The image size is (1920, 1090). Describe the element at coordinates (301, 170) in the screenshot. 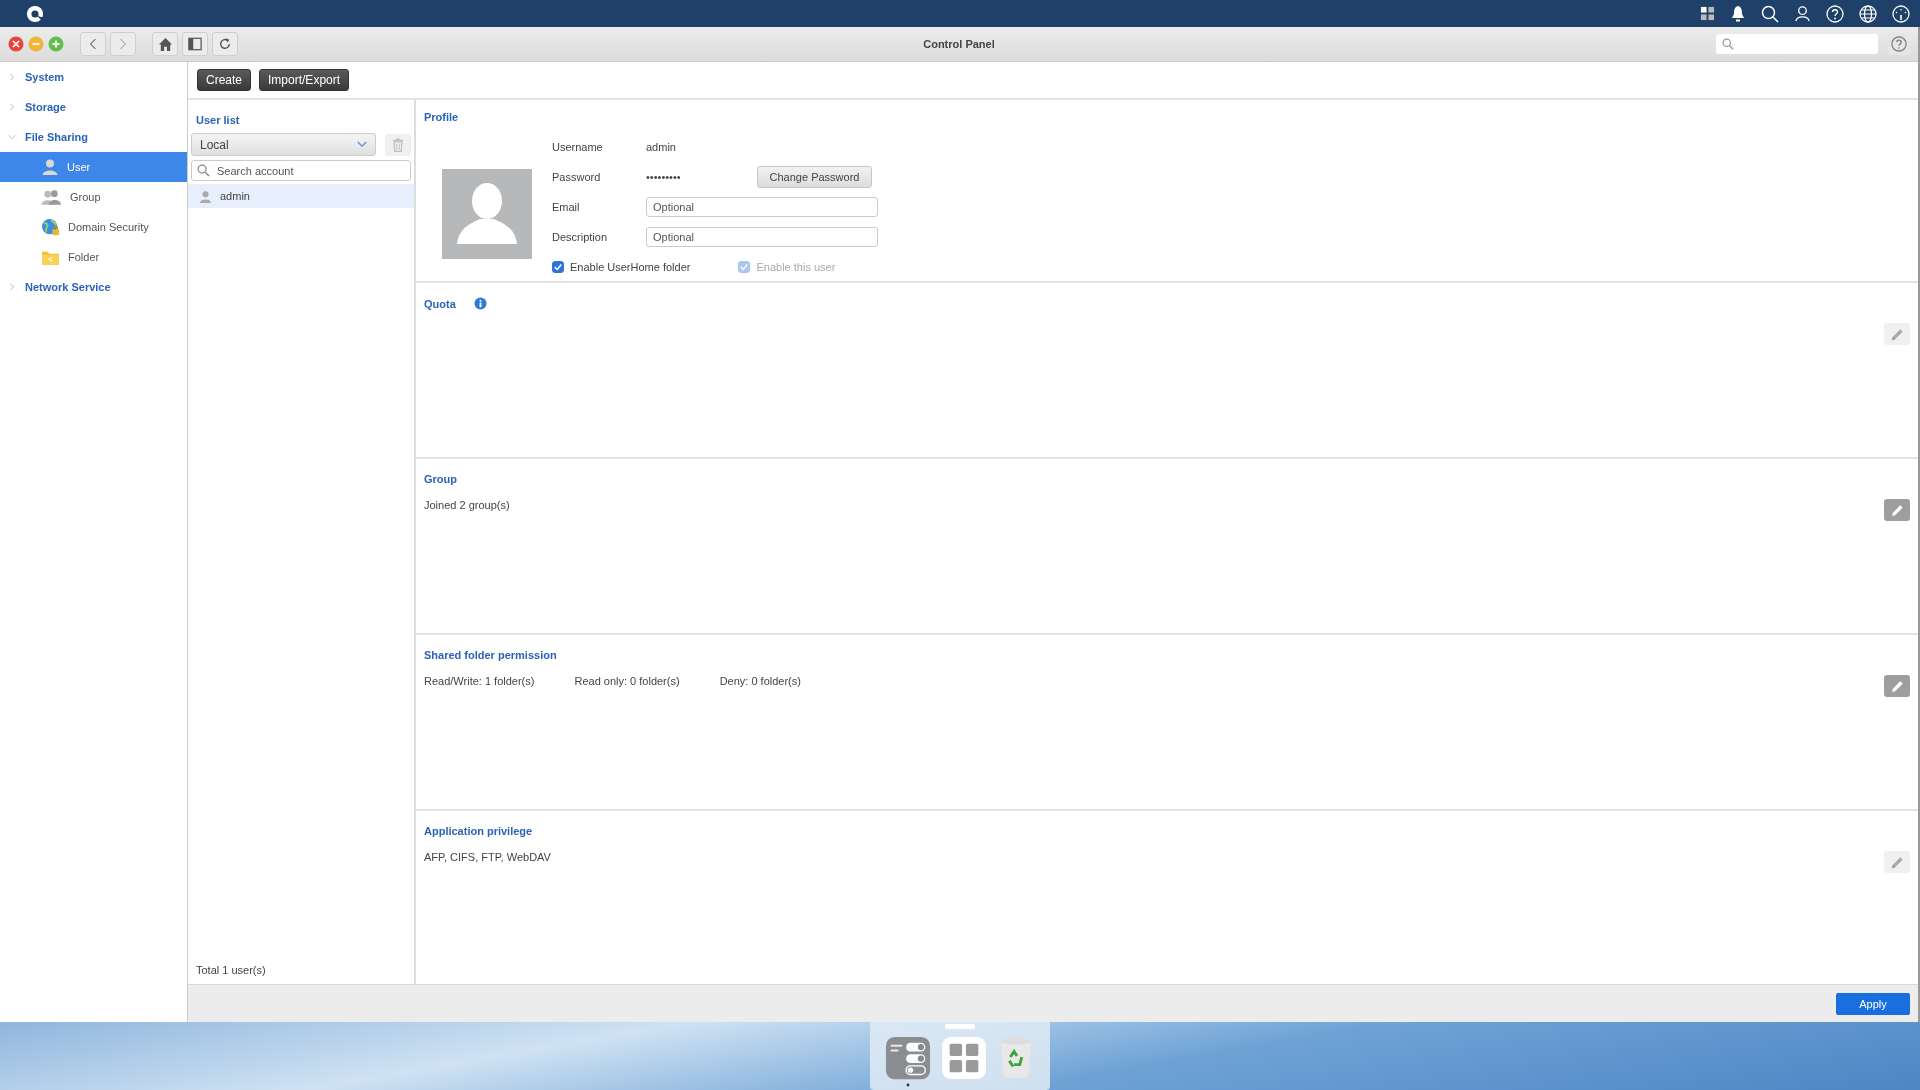

I see `account-search-field: Search account` at that location.